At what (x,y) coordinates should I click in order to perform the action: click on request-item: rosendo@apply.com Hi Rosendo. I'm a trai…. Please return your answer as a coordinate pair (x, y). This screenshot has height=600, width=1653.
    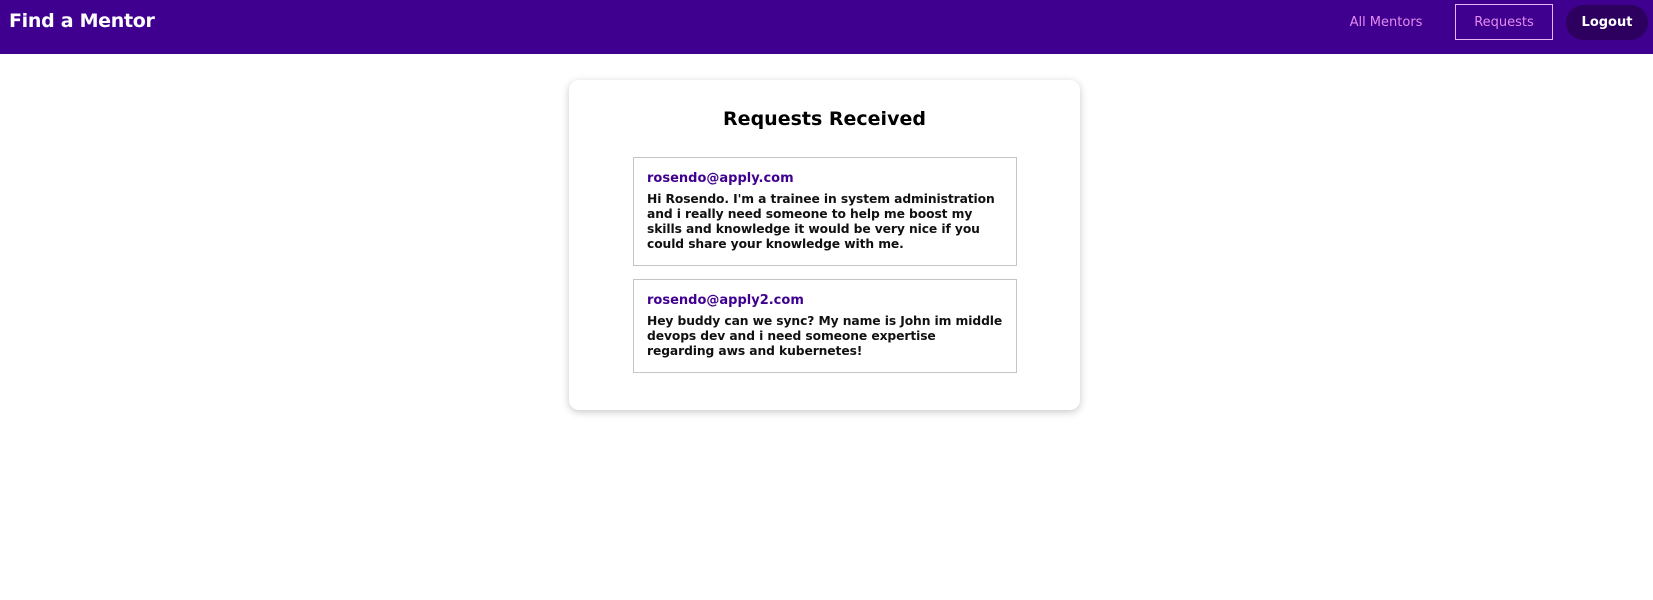
    Looking at the image, I should click on (825, 211).